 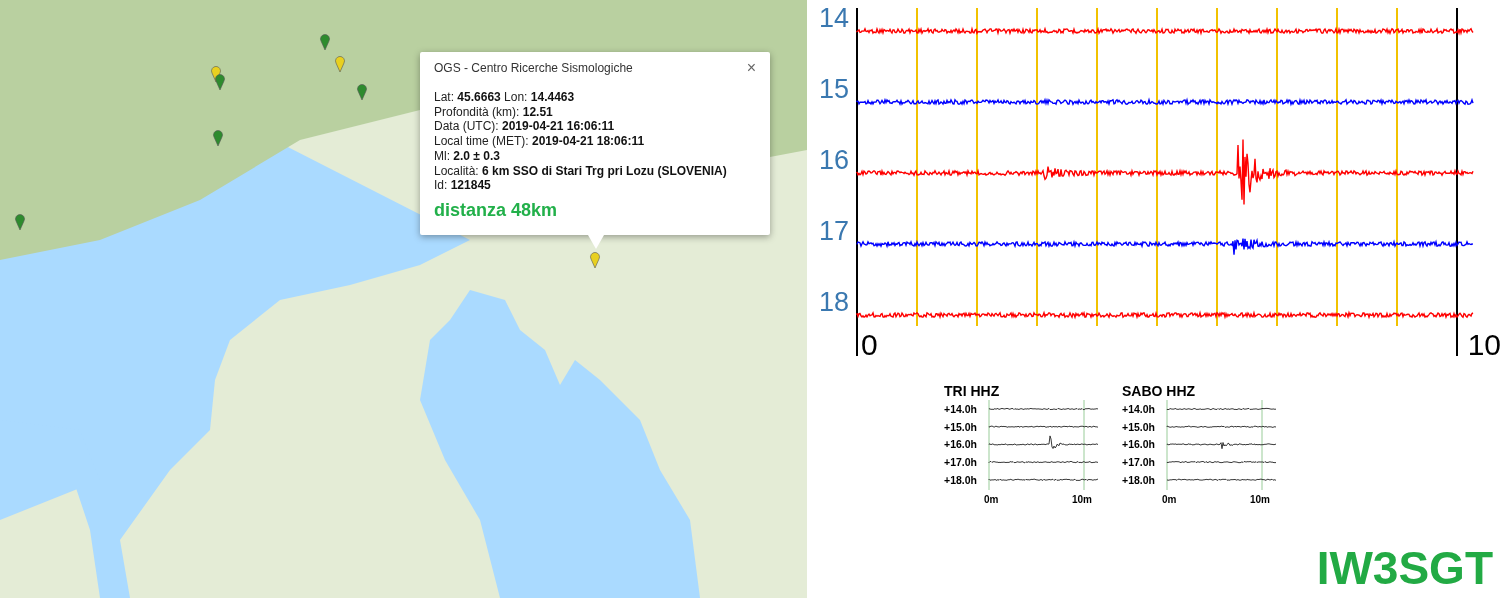 I want to click on callsign-logo: IW3SGT, so click(x=1404, y=568).